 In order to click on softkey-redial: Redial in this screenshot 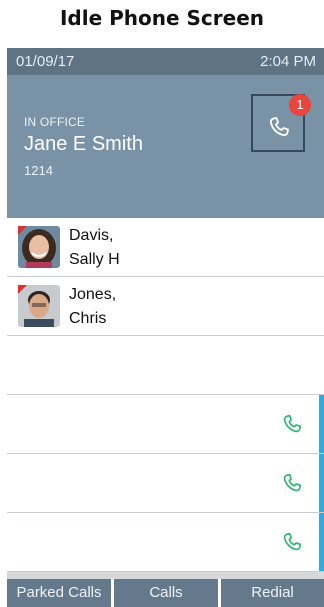, I will do `click(272, 593)`.